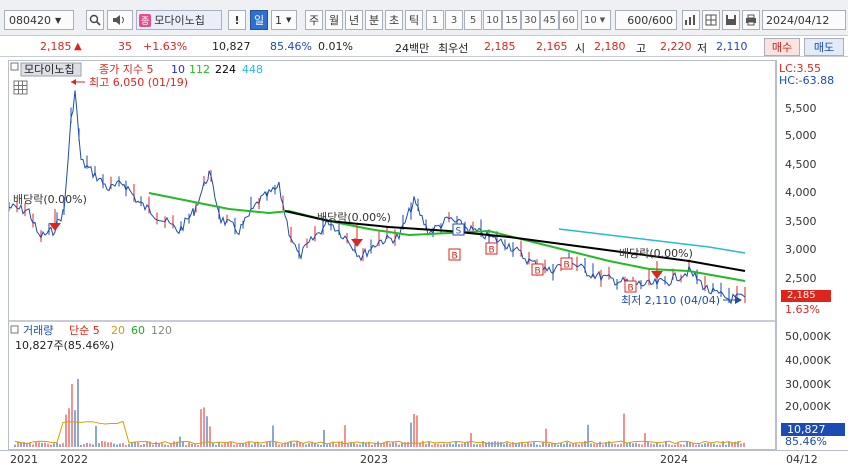  I want to click on price-ma-label: 종가 지수 5, so click(126, 69).